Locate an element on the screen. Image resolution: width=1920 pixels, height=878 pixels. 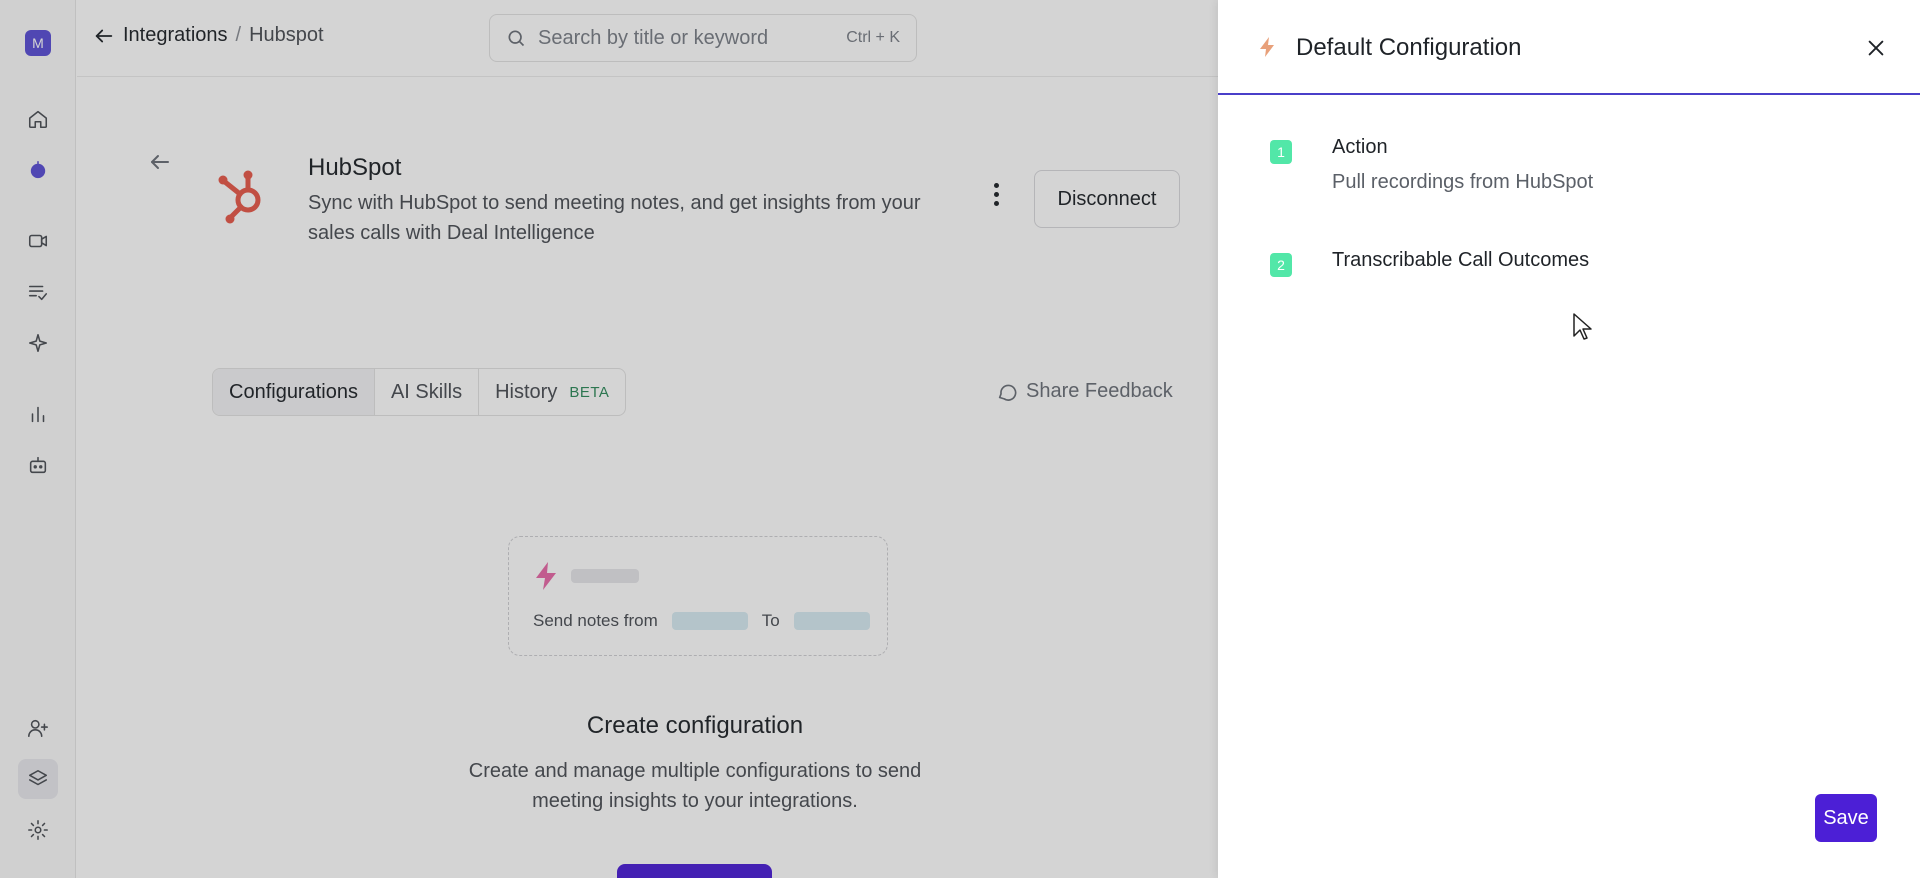
drawer-header: Default Configuration is located at coordinates (1569, 47).